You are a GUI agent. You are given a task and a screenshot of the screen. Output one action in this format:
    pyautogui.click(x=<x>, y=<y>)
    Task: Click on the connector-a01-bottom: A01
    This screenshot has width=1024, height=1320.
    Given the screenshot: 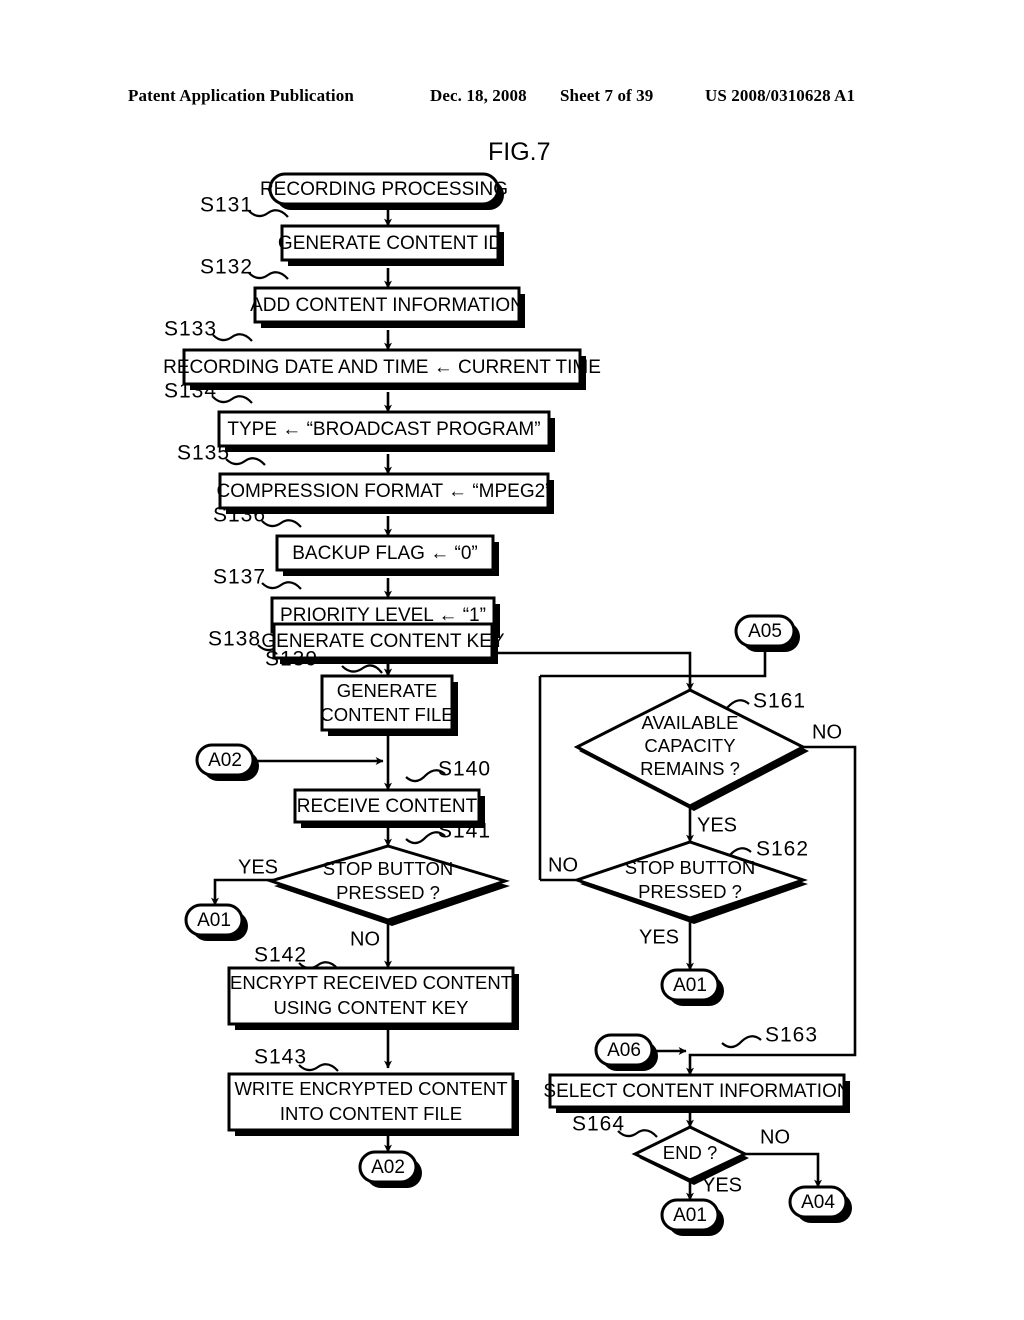 What is the action you would take?
    pyautogui.click(x=692, y=1217)
    